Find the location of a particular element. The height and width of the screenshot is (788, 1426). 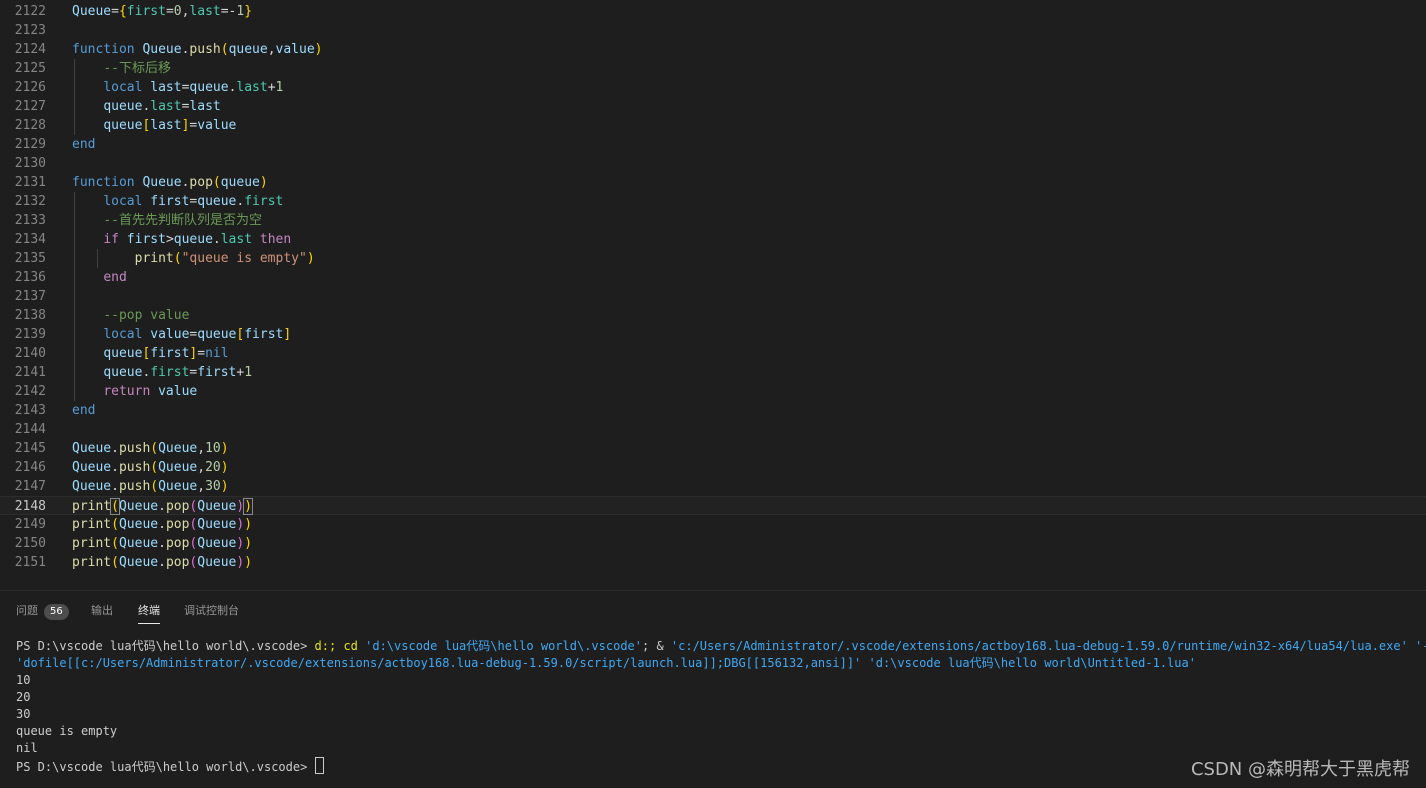

code-text: function Queue.push(queue,value) is located at coordinates (197, 49).